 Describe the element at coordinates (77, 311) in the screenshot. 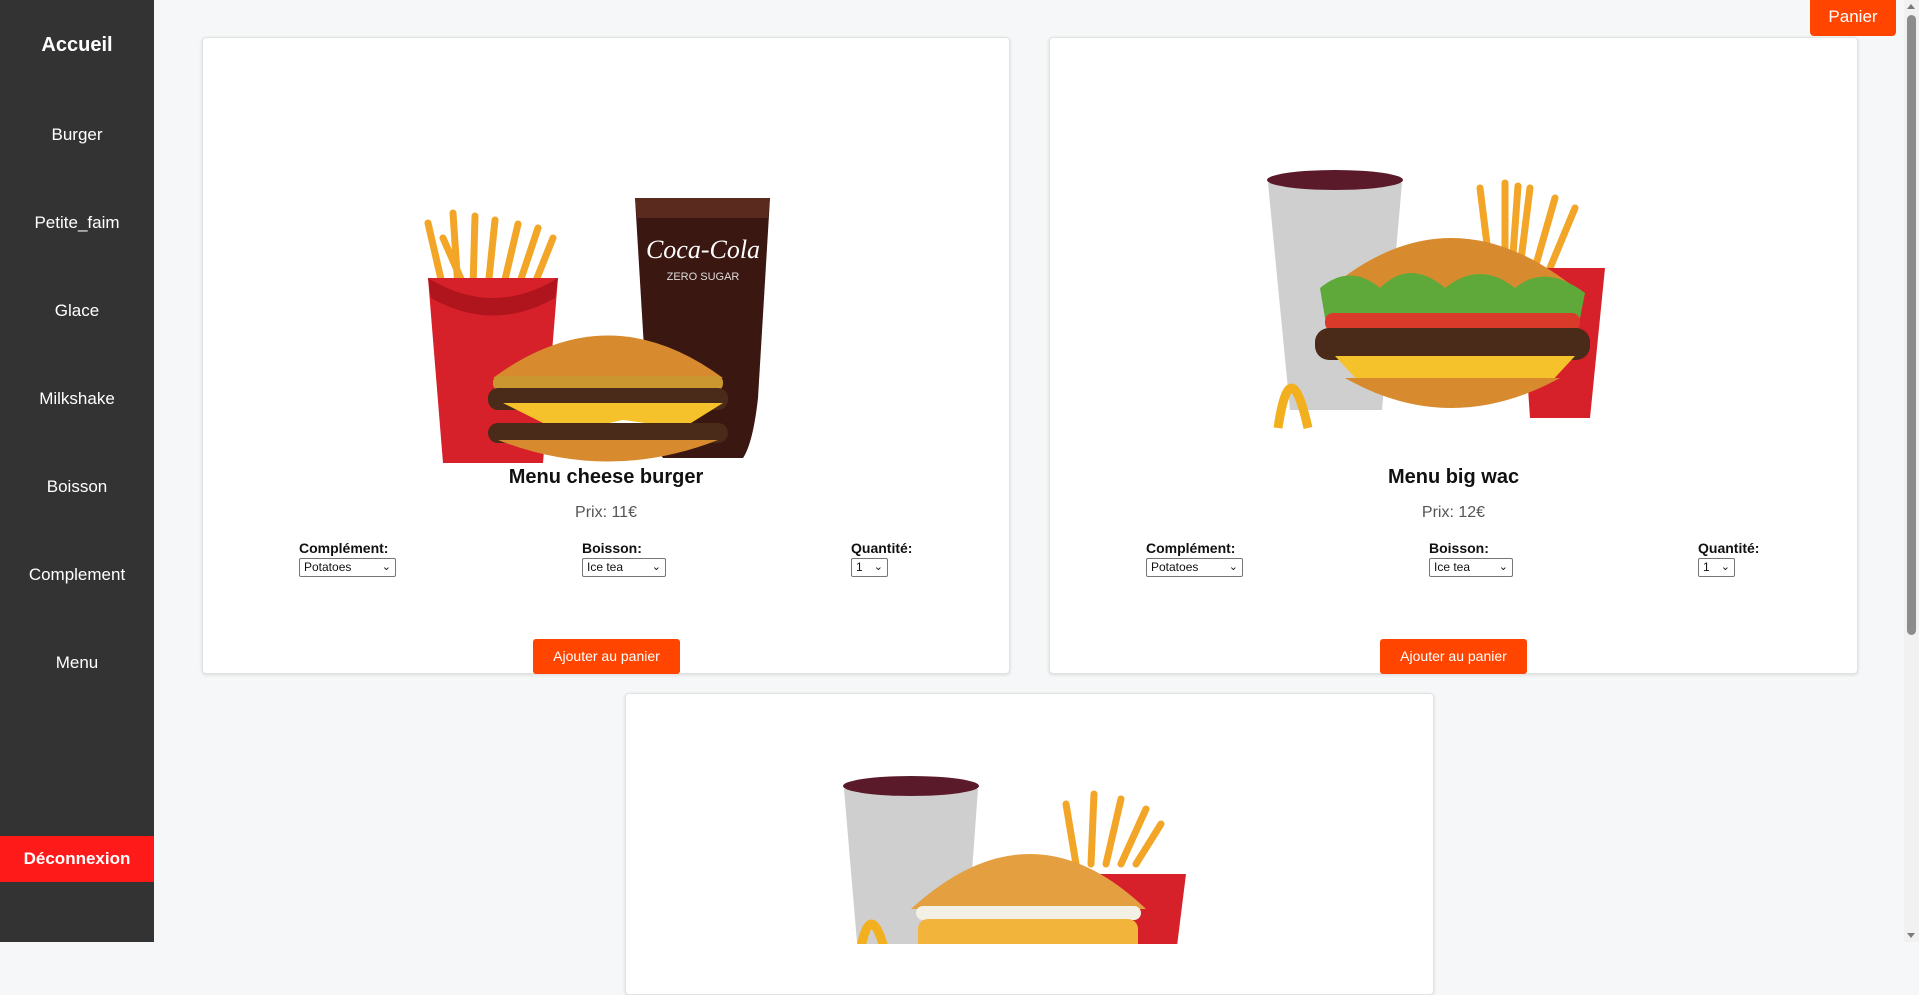

I see `sidebar-item-glace: Glace` at that location.